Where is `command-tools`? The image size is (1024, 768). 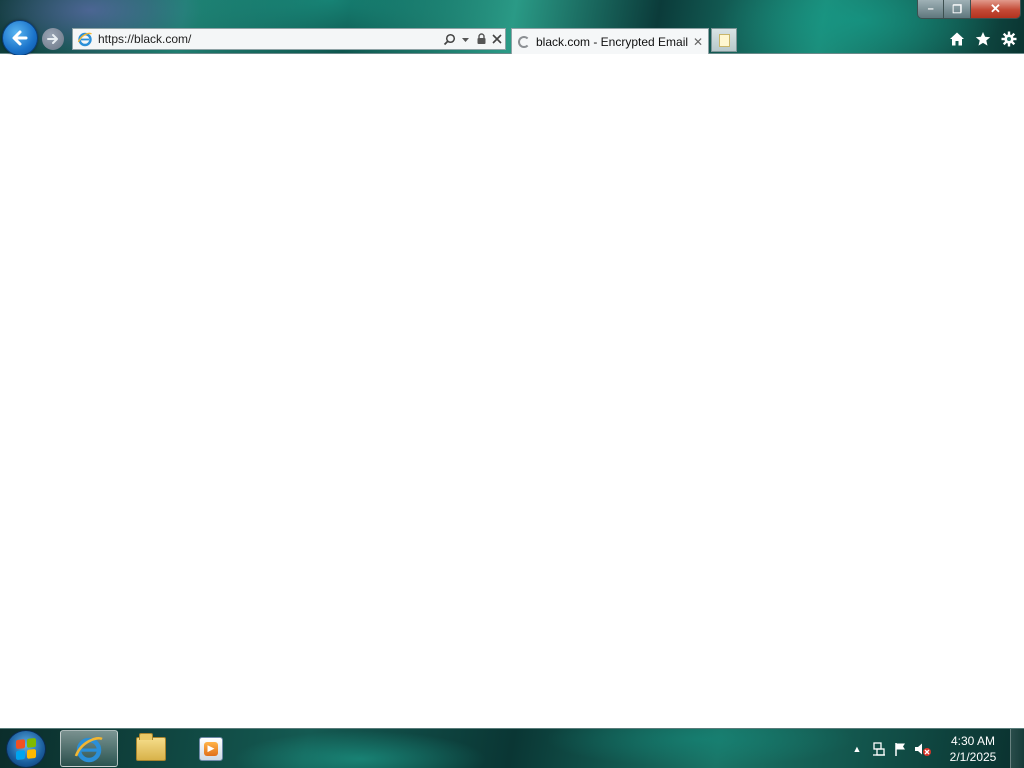
command-tools is located at coordinates (983, 39).